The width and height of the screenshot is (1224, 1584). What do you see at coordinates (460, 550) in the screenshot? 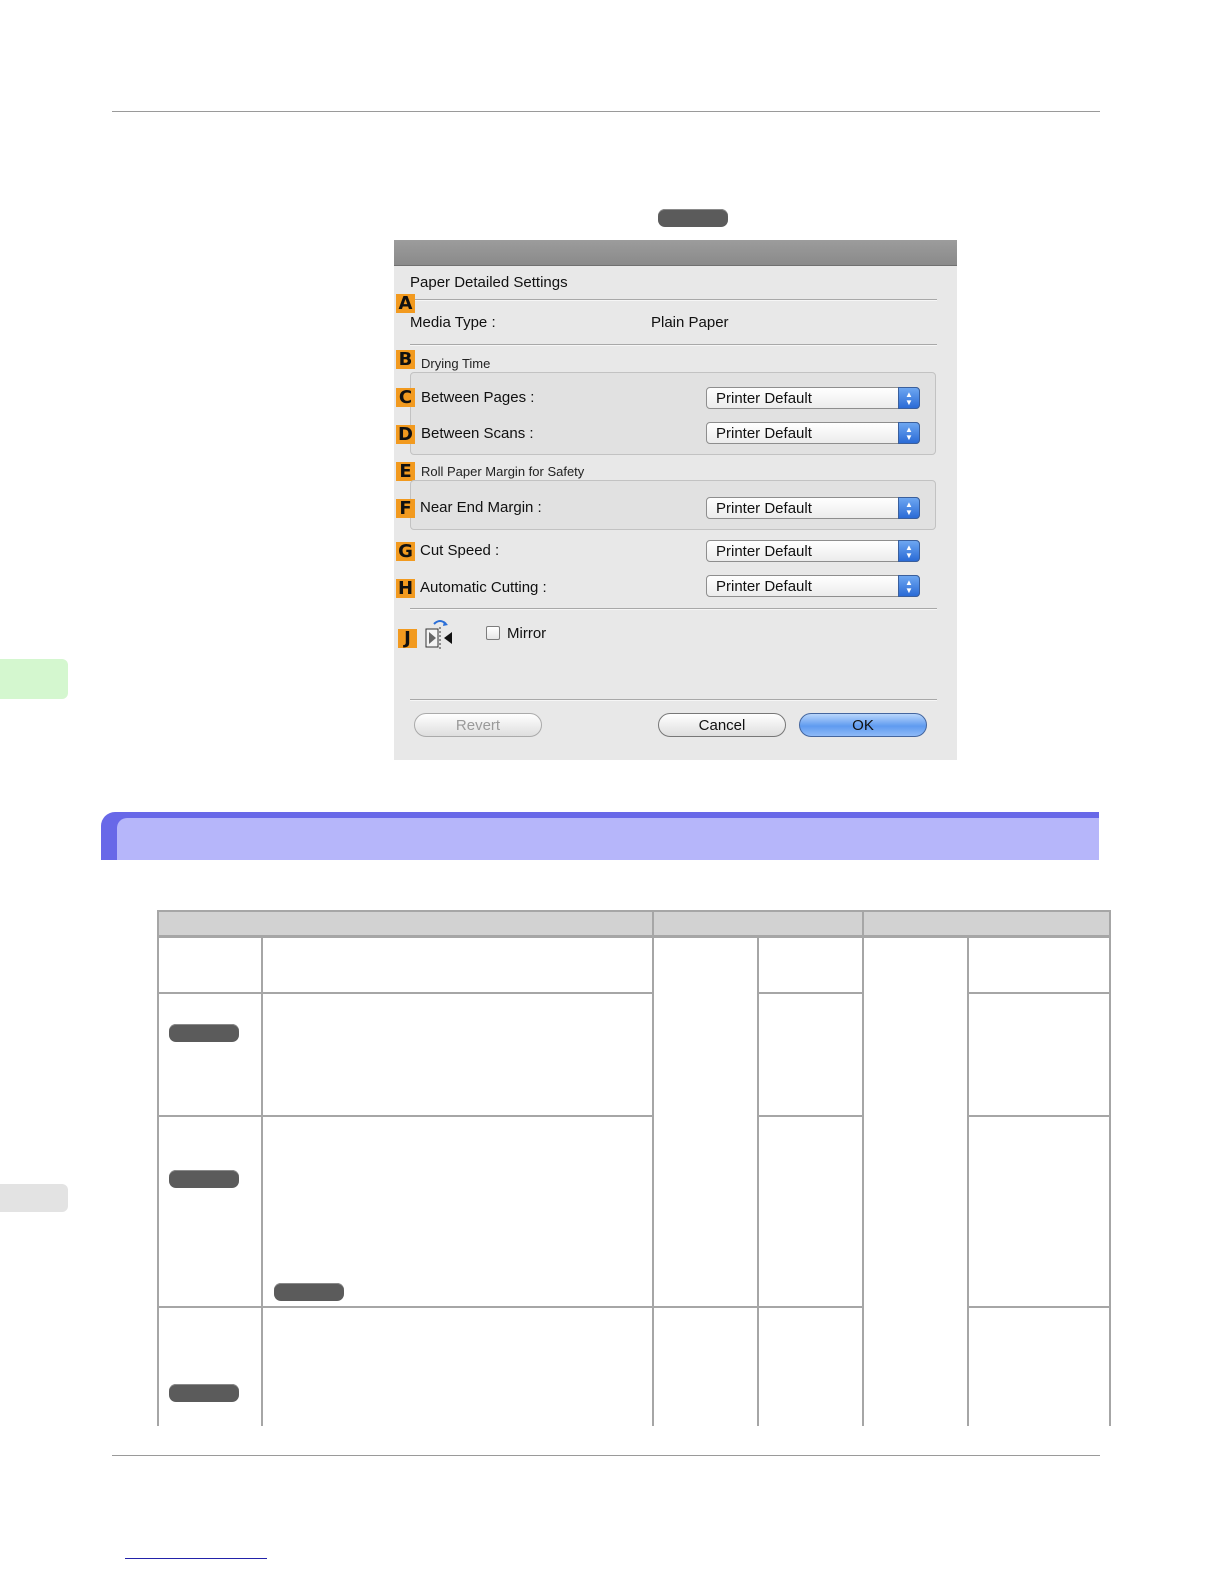
I see `cut-speed-label: Cut Speed :` at bounding box center [460, 550].